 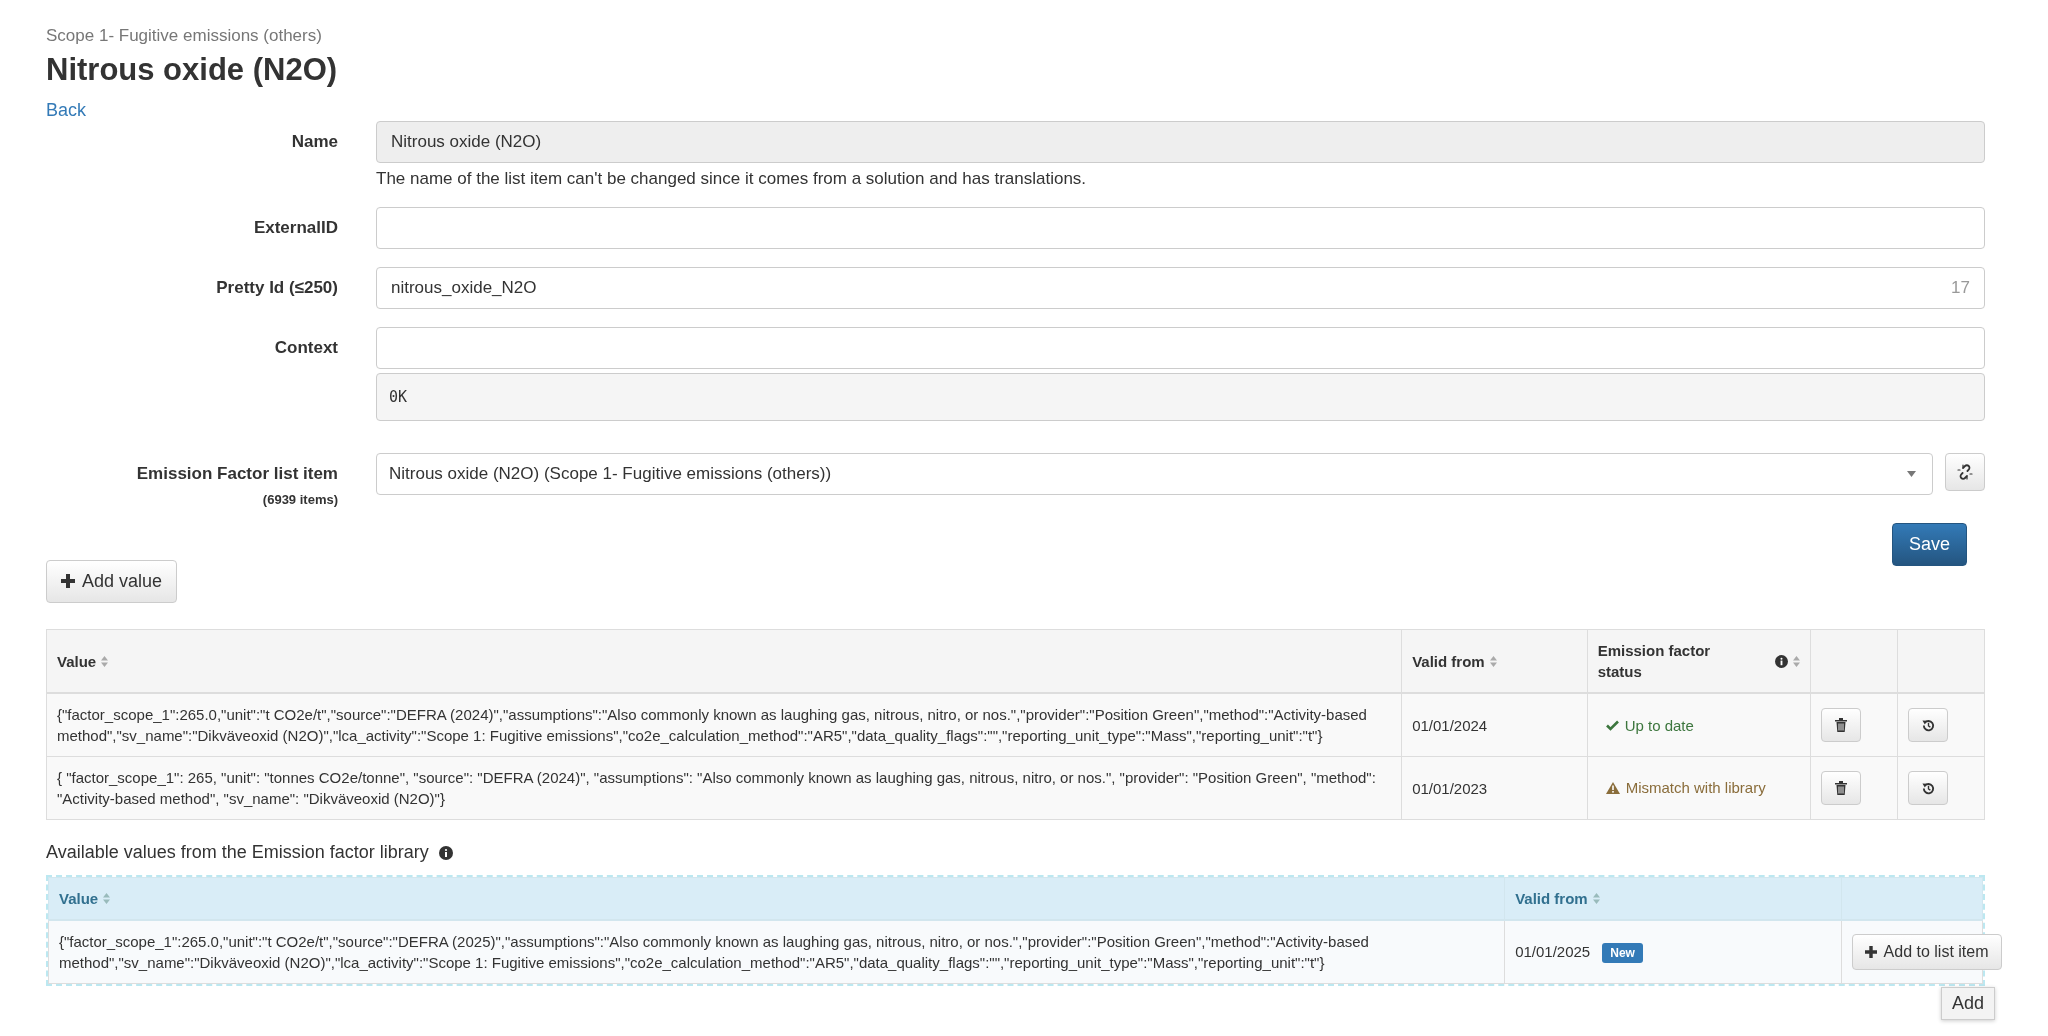 What do you see at coordinates (1180, 228) in the screenshot?
I see `external-id-field` at bounding box center [1180, 228].